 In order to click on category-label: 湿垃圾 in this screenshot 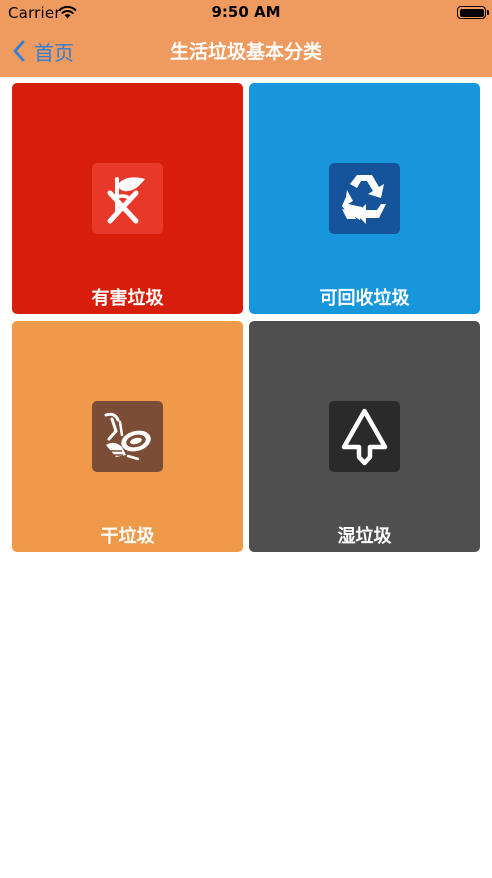, I will do `click(364, 536)`.